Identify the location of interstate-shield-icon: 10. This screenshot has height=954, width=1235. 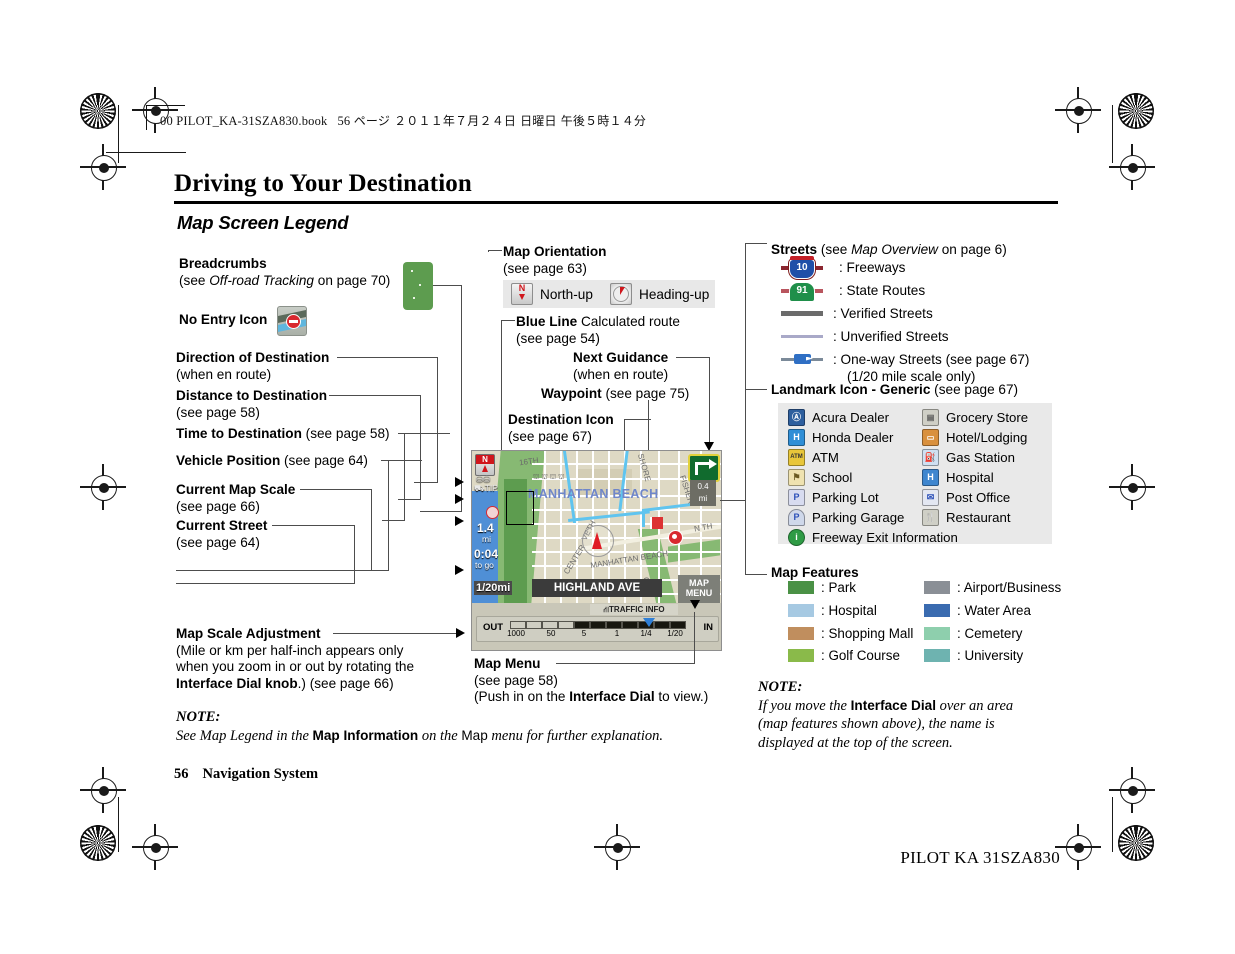
(802, 267).